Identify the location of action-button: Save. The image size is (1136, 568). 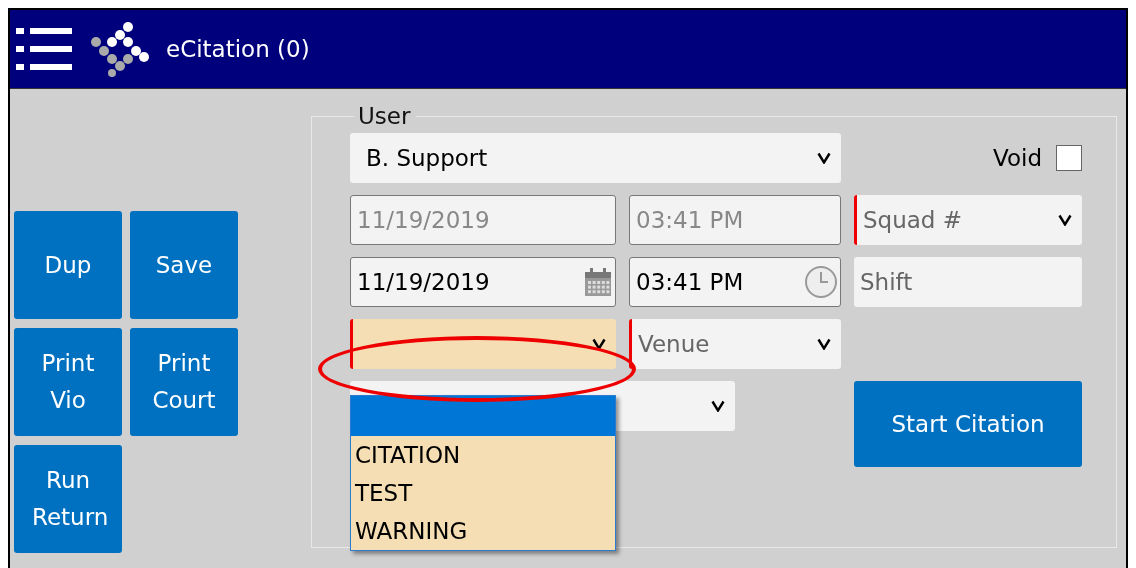
(184, 265).